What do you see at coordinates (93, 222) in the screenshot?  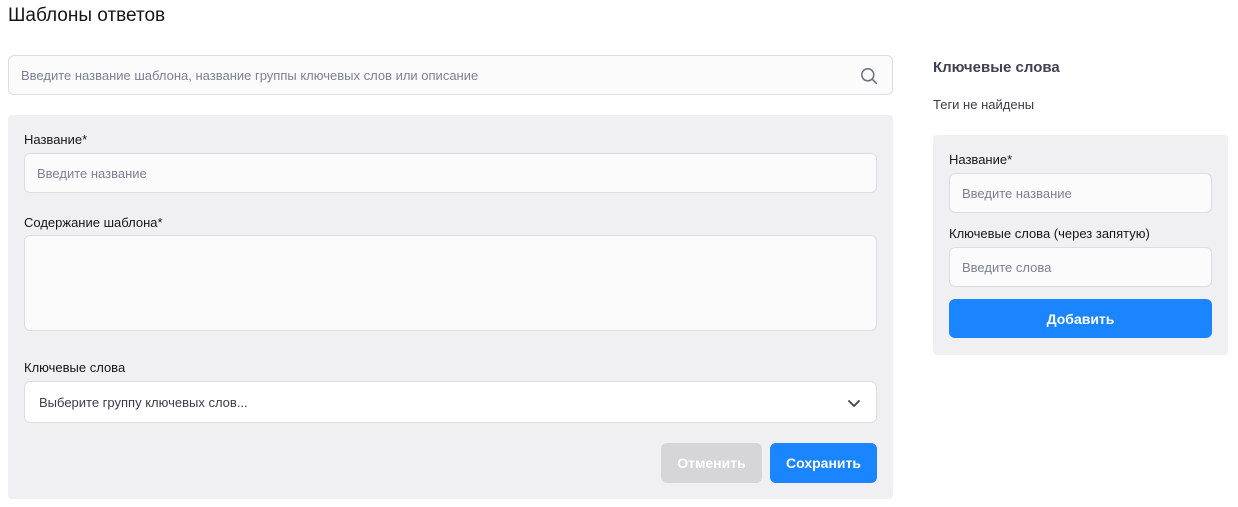 I see `content-label: Содержание шаблона*` at bounding box center [93, 222].